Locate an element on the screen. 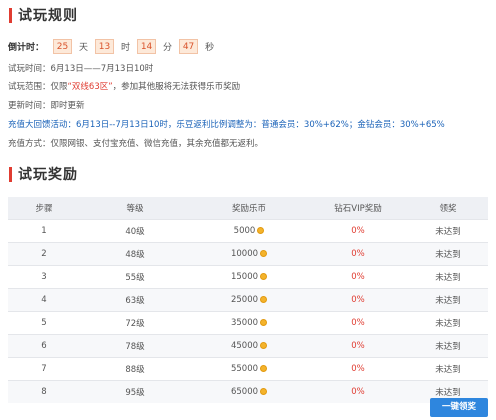 The height and width of the screenshot is (420, 496). cell-level: 55级 is located at coordinates (135, 276).